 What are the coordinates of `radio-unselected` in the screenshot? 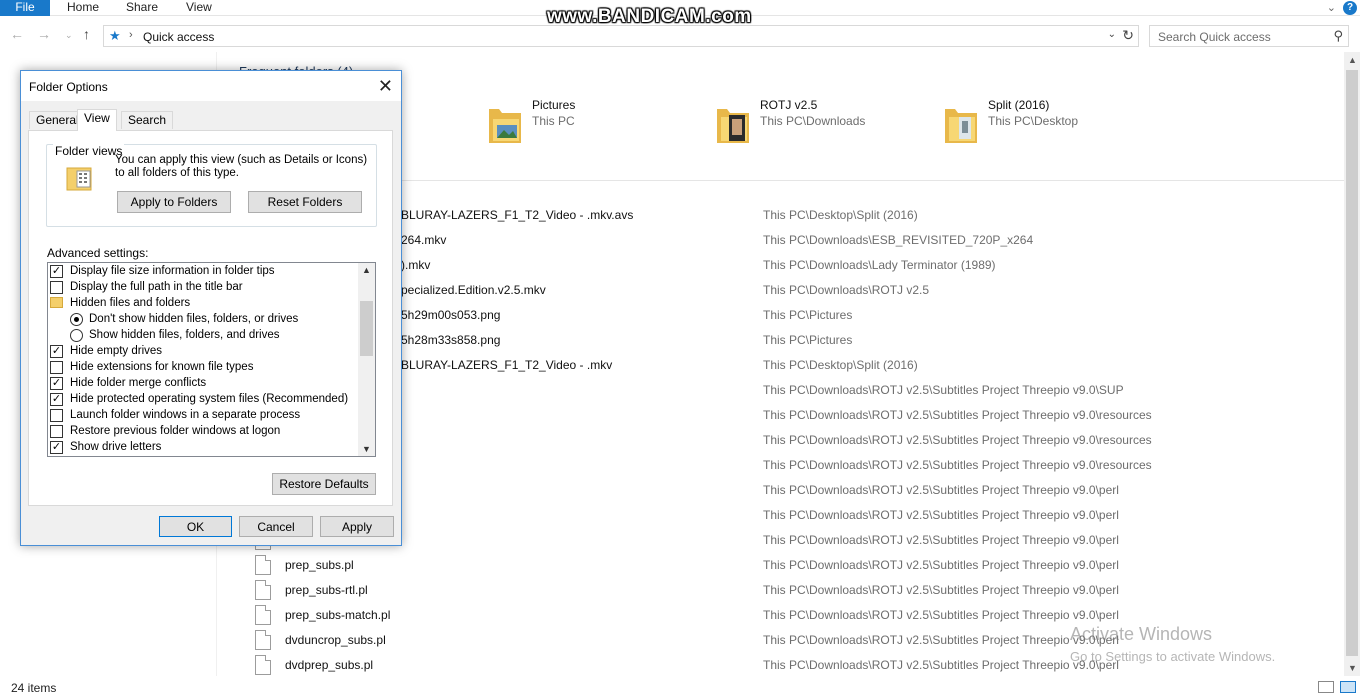 It's located at (76, 335).